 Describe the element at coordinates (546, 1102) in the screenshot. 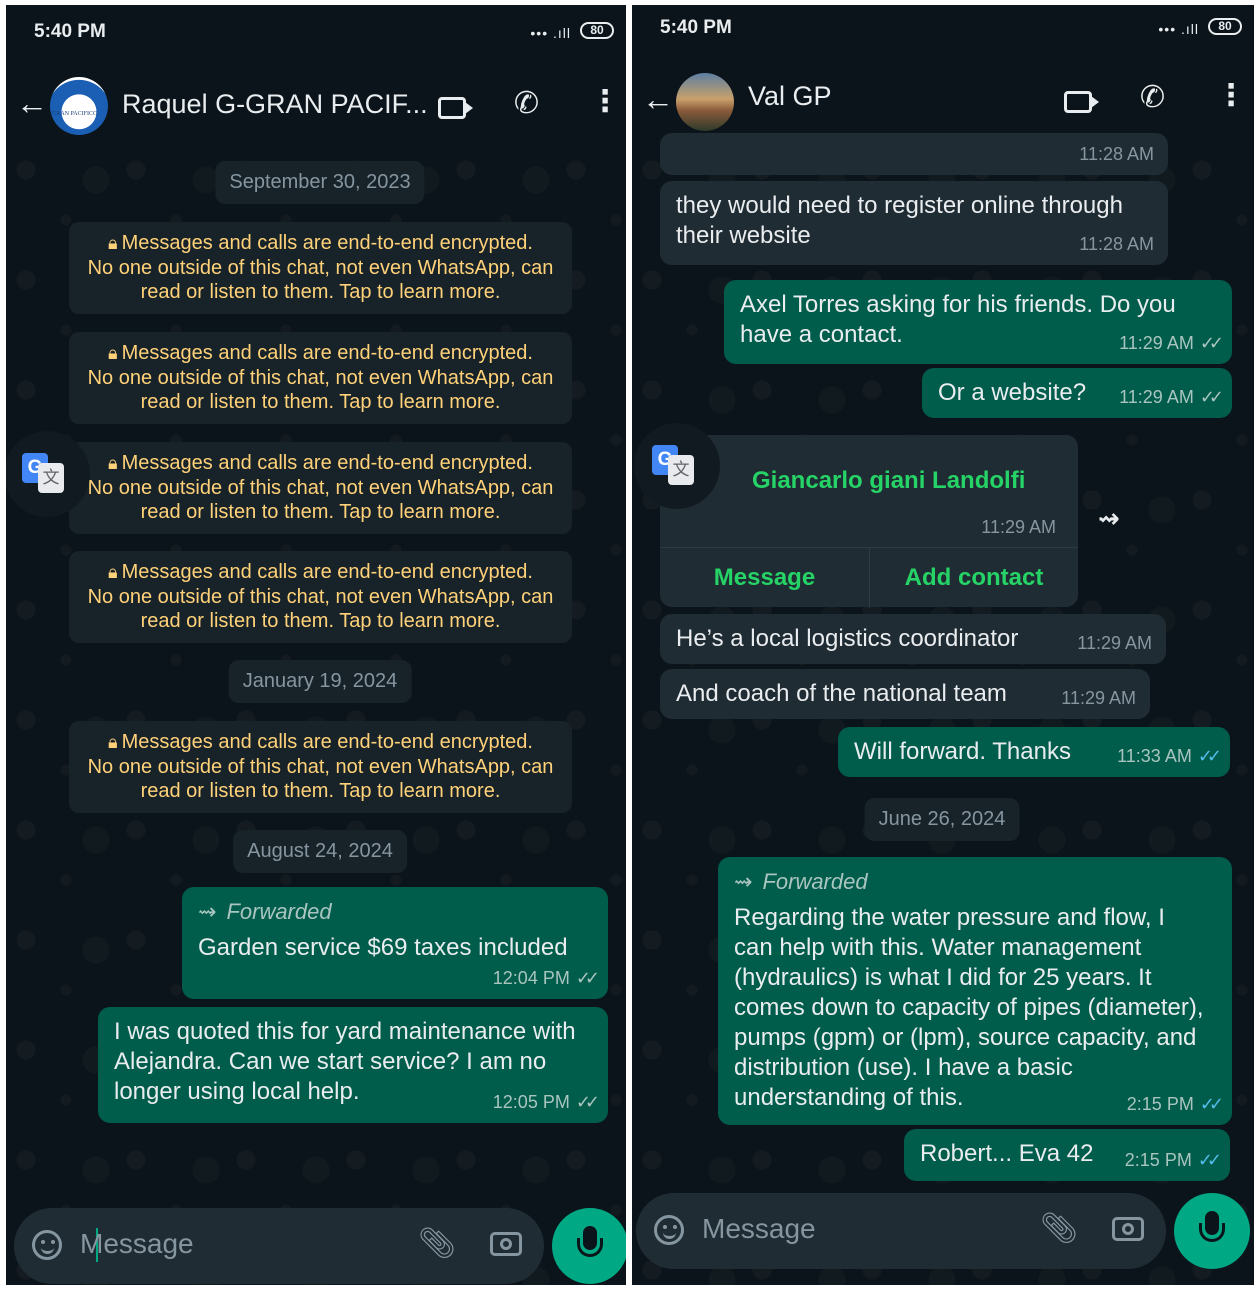

I see `message-meta: 12:05 PM ✓✓` at that location.